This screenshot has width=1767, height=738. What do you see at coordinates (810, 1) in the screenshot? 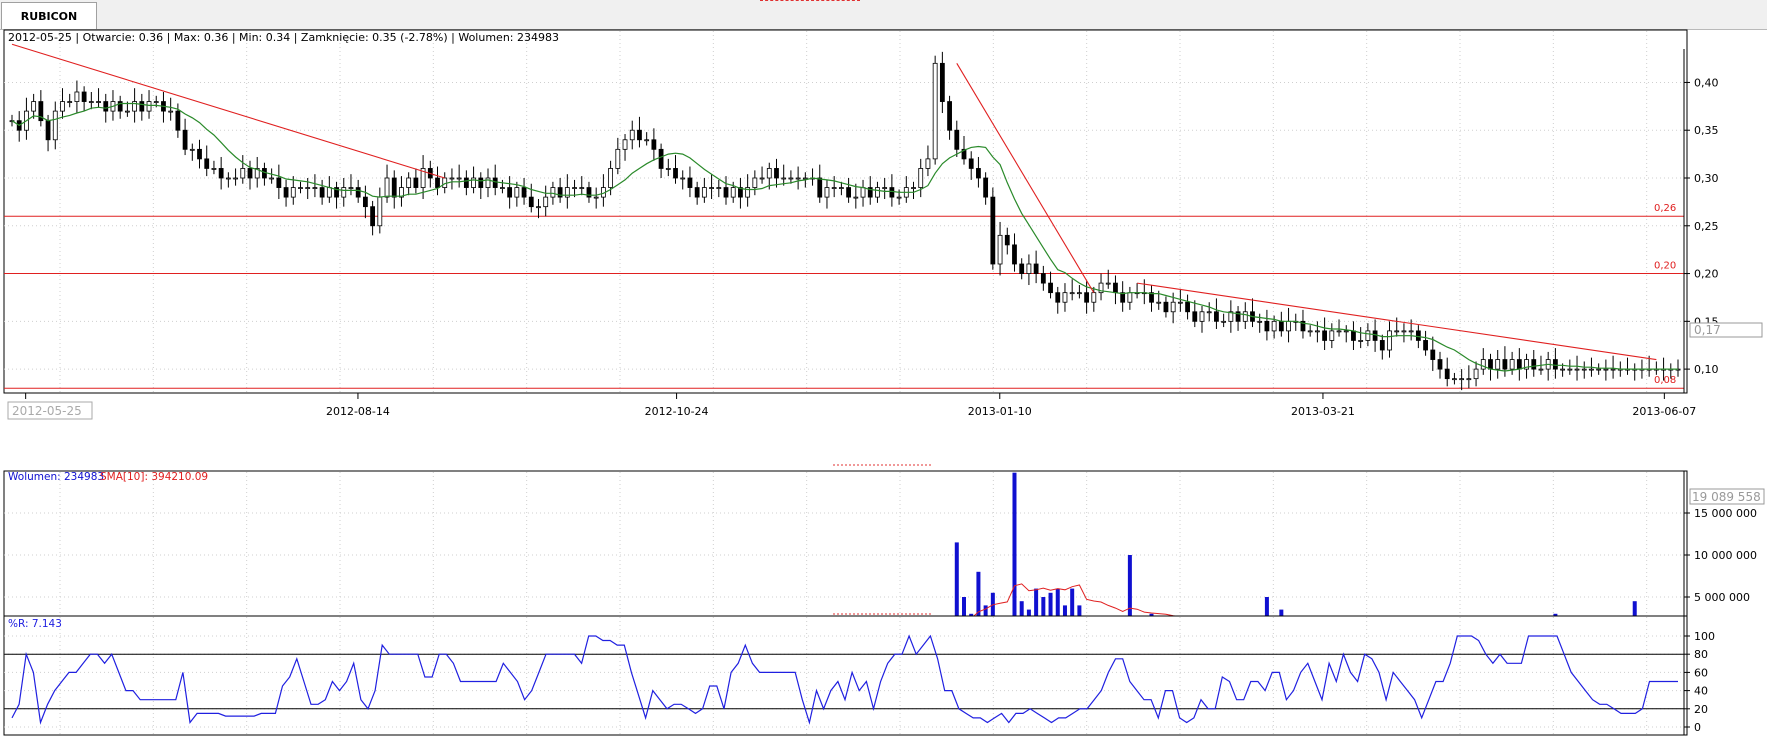
I see `tab-focus-indicator` at bounding box center [810, 1].